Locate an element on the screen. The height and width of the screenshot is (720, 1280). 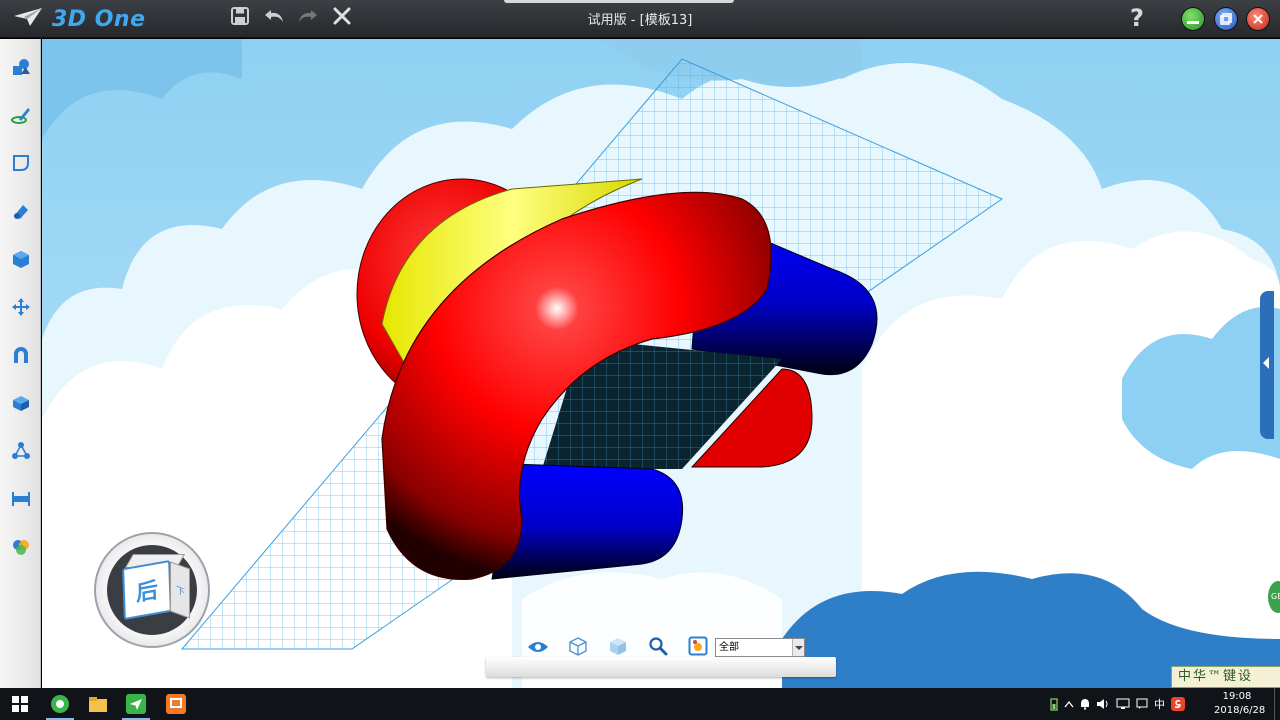
view-cube-ring: 后 下 is located at coordinates (152, 590).